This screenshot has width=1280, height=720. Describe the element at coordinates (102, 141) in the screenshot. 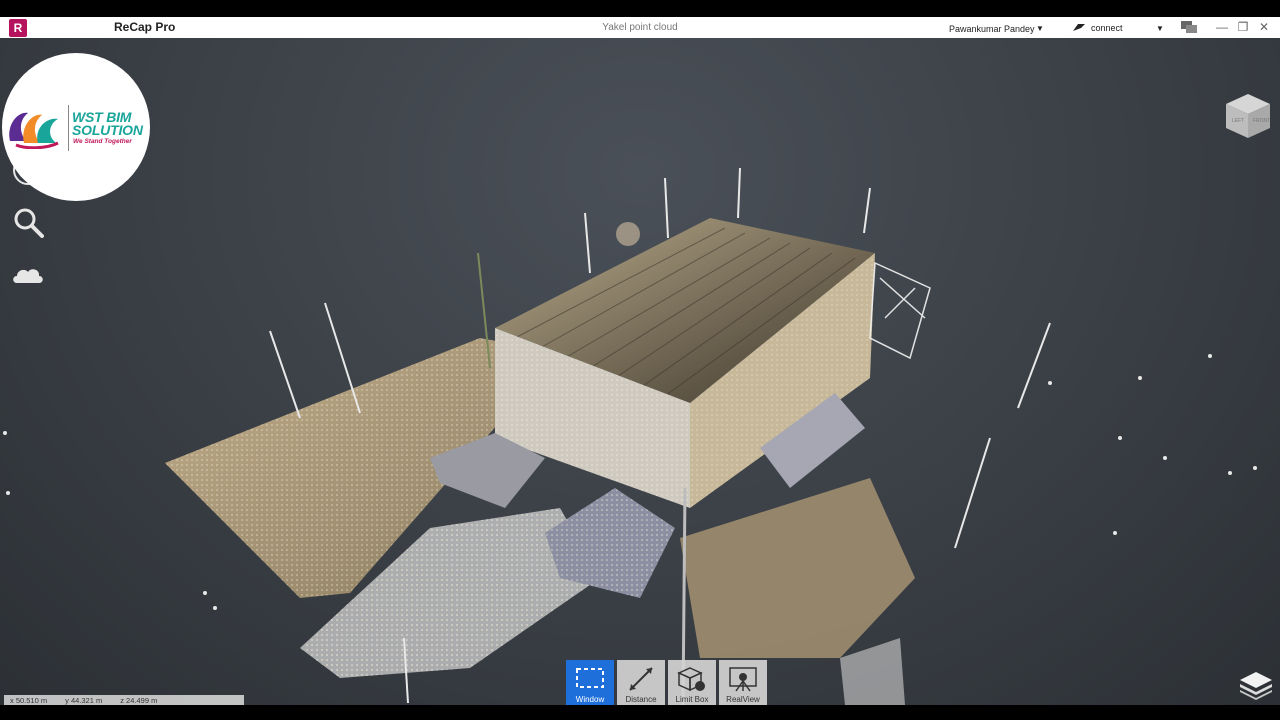

I see `logo-tagline: We Stand Together` at that location.